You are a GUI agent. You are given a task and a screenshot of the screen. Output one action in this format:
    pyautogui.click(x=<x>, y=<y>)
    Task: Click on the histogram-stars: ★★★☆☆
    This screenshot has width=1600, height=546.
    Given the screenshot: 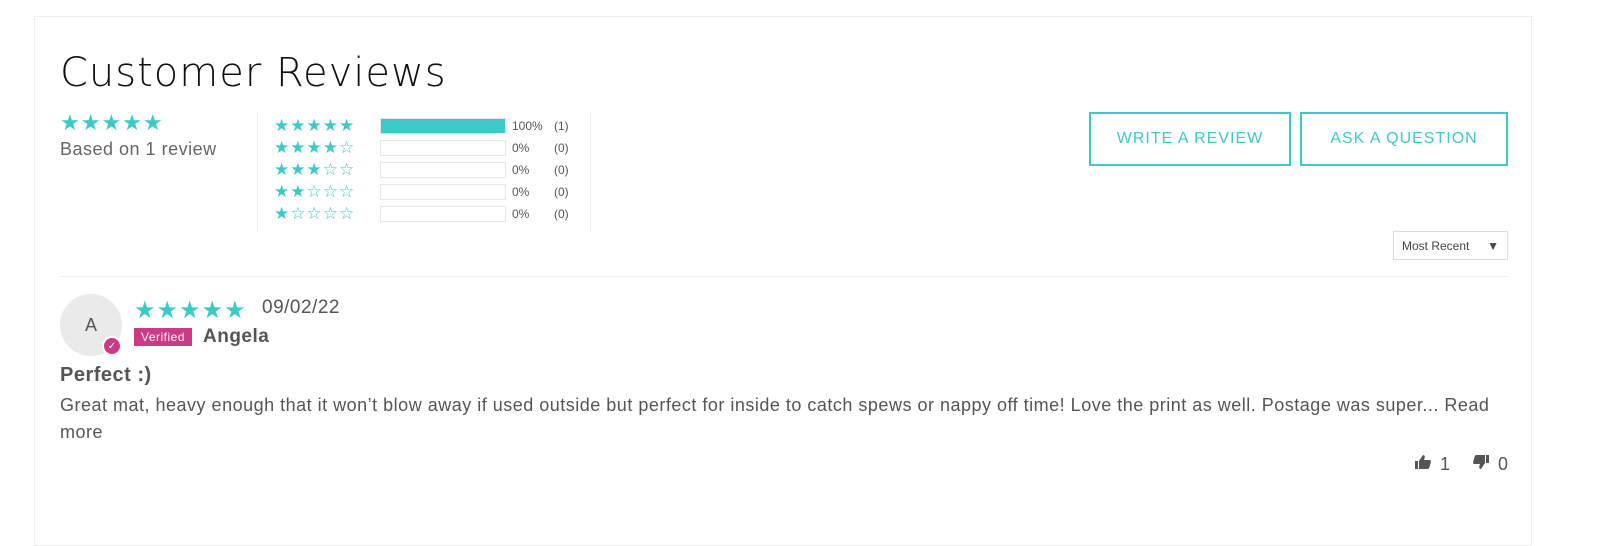 What is the action you would take?
    pyautogui.click(x=315, y=169)
    